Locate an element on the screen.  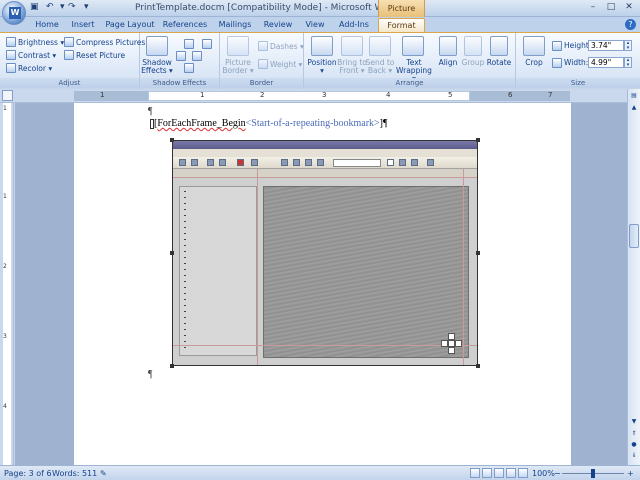
tab-mailings: Mailings is located at coordinates (235, 25).